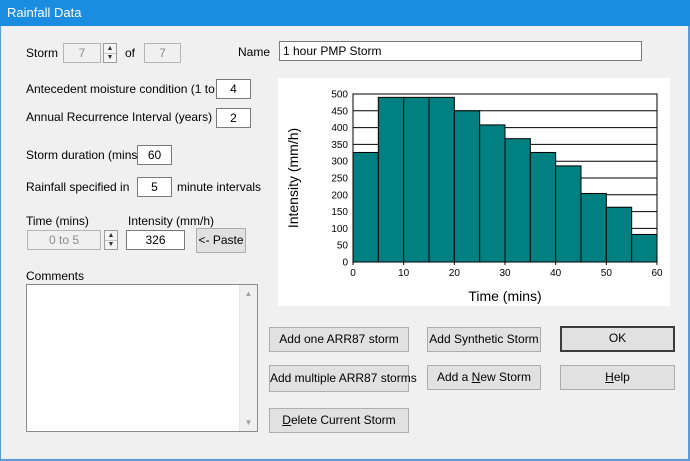 The image size is (690, 461). I want to click on interval-input: 5, so click(154, 187).